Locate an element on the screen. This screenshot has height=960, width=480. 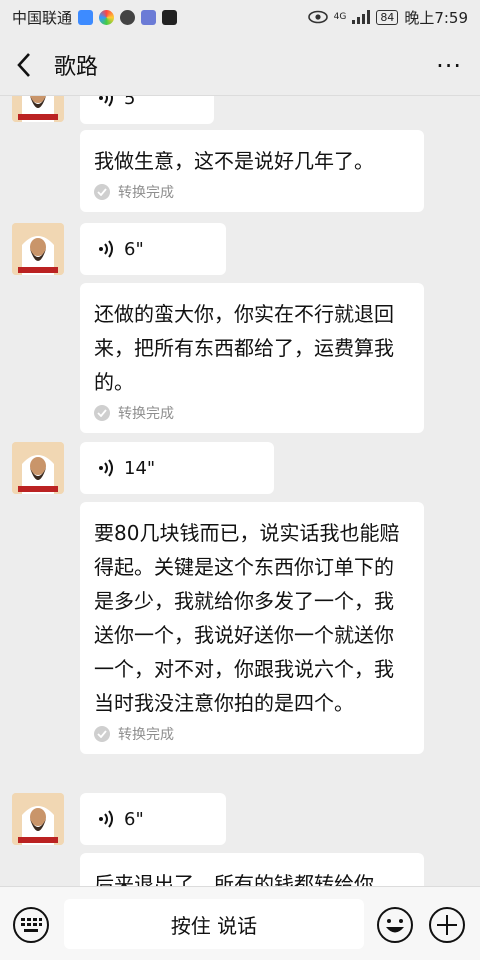
keyboard-icon is located at coordinates (31, 925).